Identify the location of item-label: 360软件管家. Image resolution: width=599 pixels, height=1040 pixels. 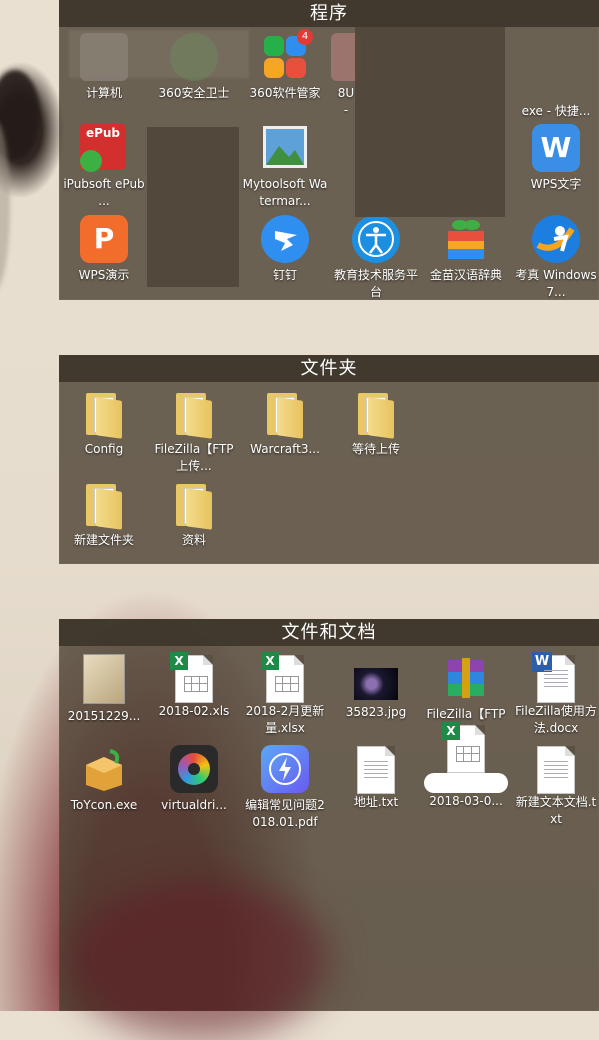
(285, 93).